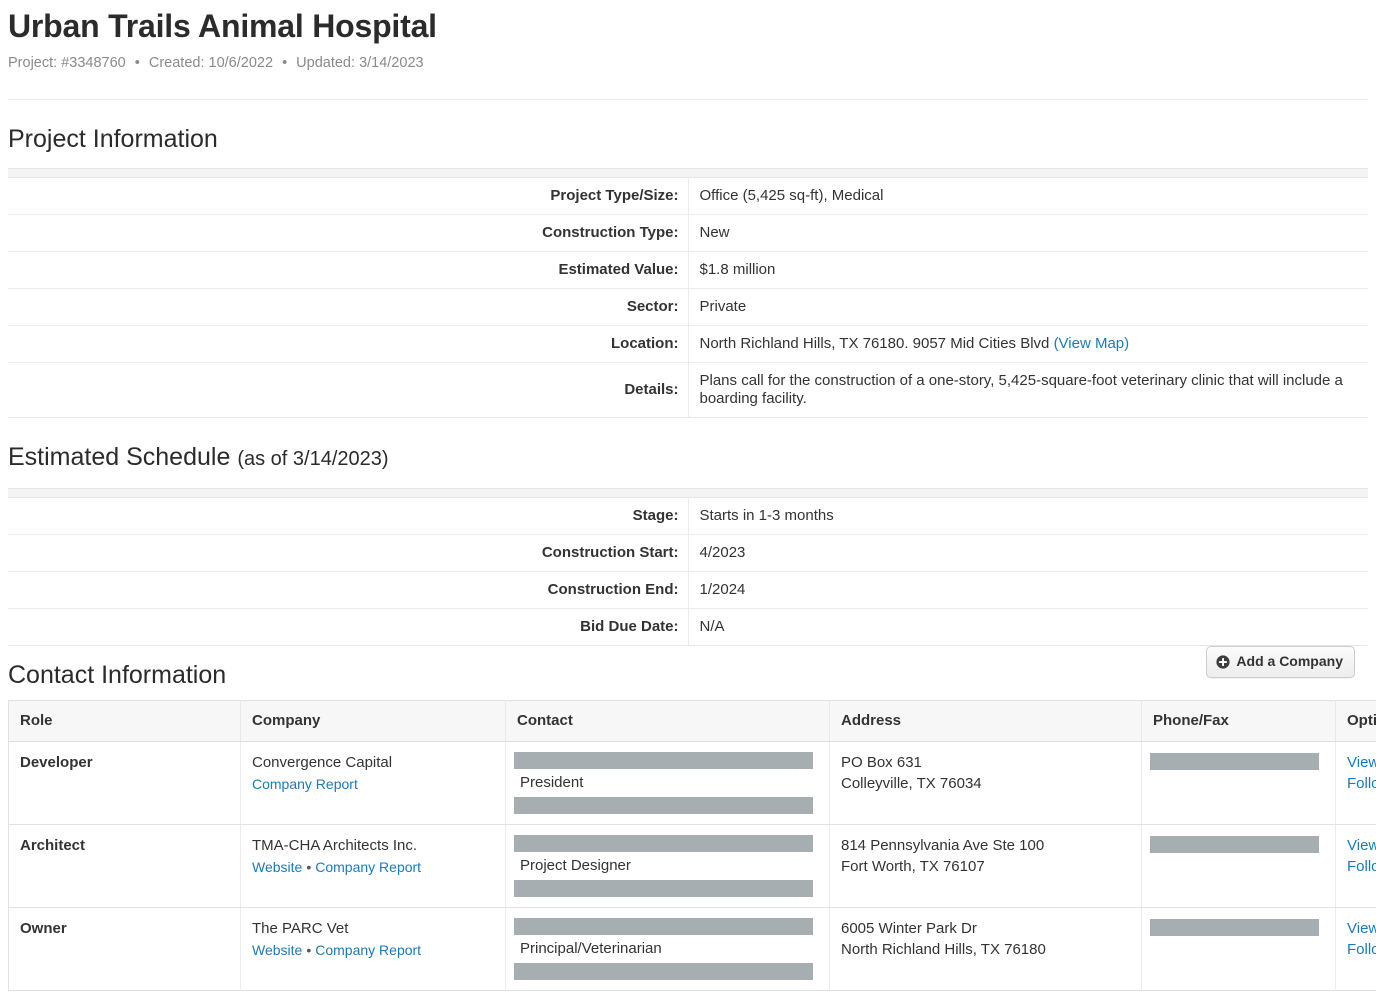 This screenshot has height=995, width=1376. Describe the element at coordinates (93, 63) in the screenshot. I see `meta-project-value: #3348760` at that location.